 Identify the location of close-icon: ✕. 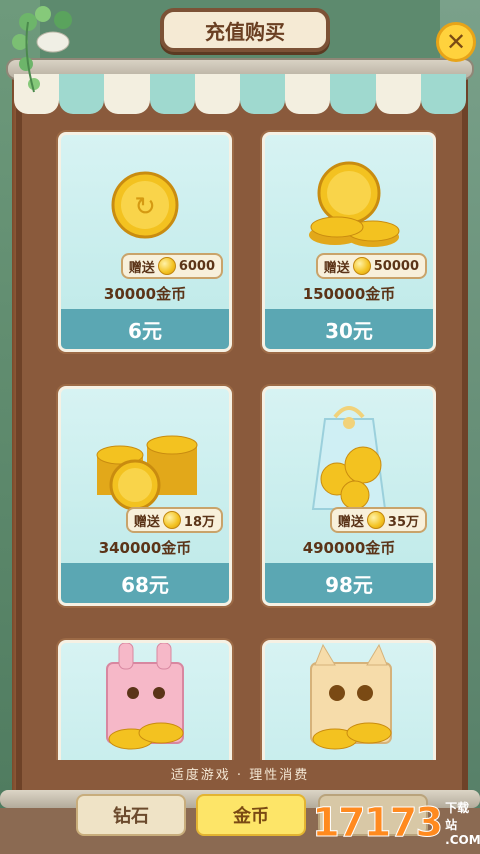
(456, 42).